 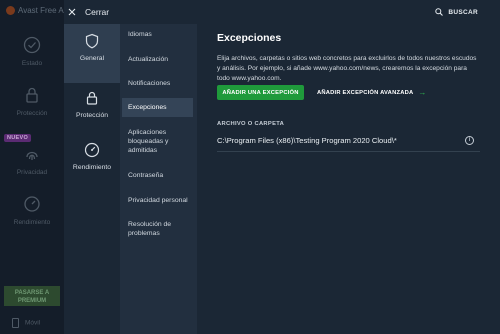 I want to click on subnav-notificaciones: Notificaciones, so click(x=157, y=83).